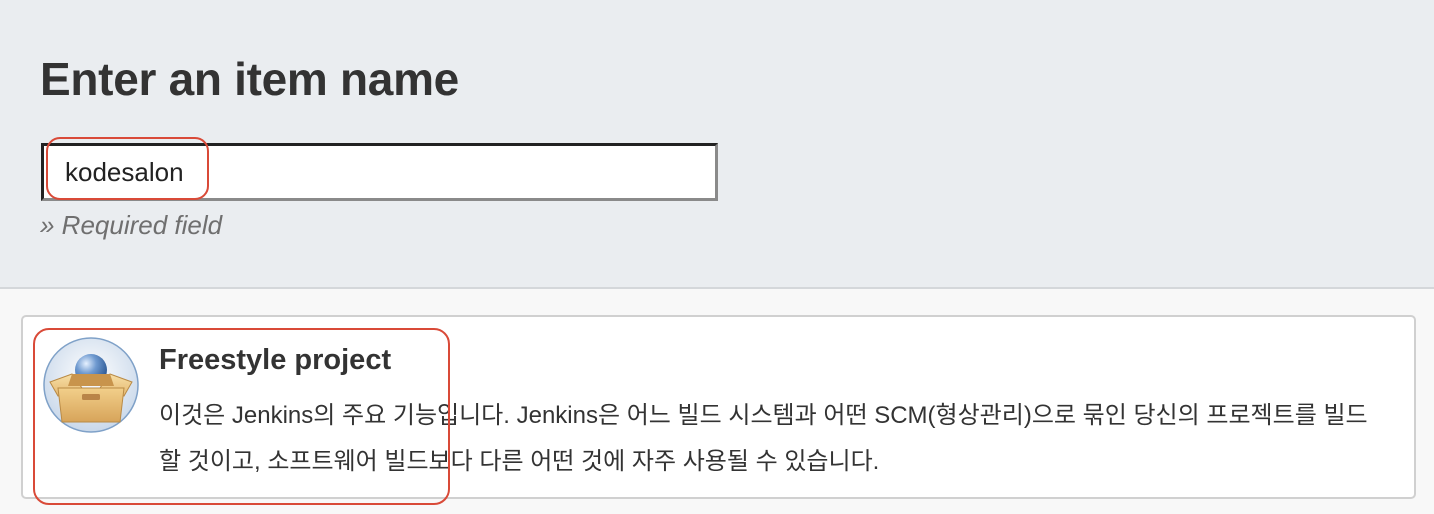 The height and width of the screenshot is (514, 1434). I want to click on item-name-input, so click(379, 172).